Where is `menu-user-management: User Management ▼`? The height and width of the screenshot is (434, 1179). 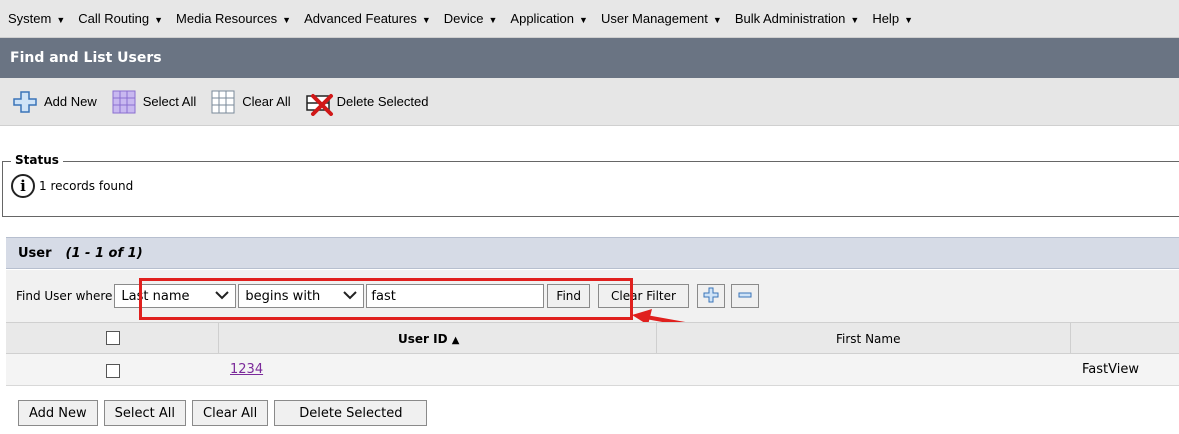
menu-user-management: User Management ▼ is located at coordinates (661, 18).